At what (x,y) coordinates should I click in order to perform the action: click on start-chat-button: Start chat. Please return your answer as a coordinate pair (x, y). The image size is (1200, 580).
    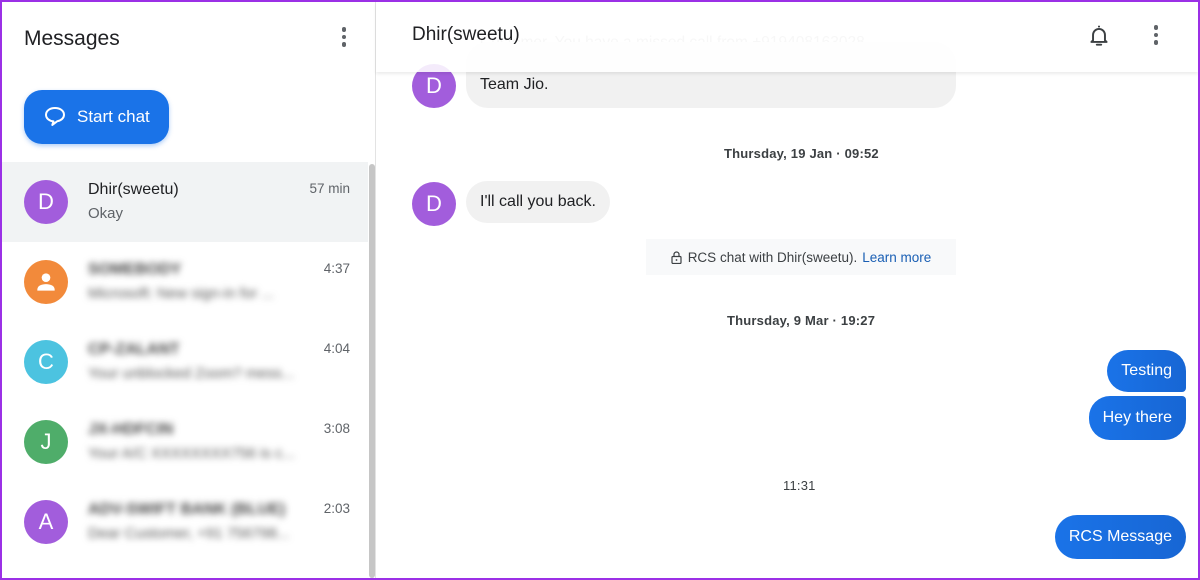
    Looking at the image, I should click on (96, 117).